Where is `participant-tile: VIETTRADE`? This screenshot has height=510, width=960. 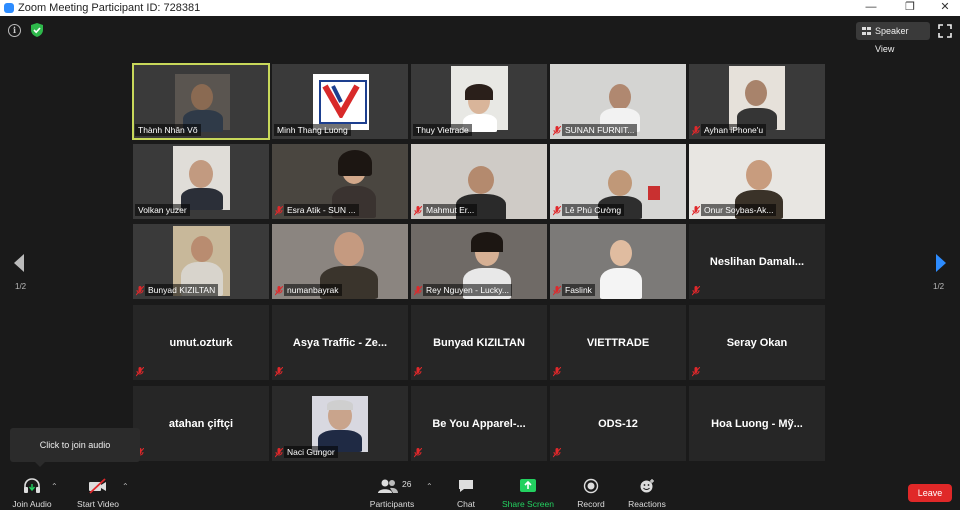 participant-tile: VIETTRADE is located at coordinates (618, 342).